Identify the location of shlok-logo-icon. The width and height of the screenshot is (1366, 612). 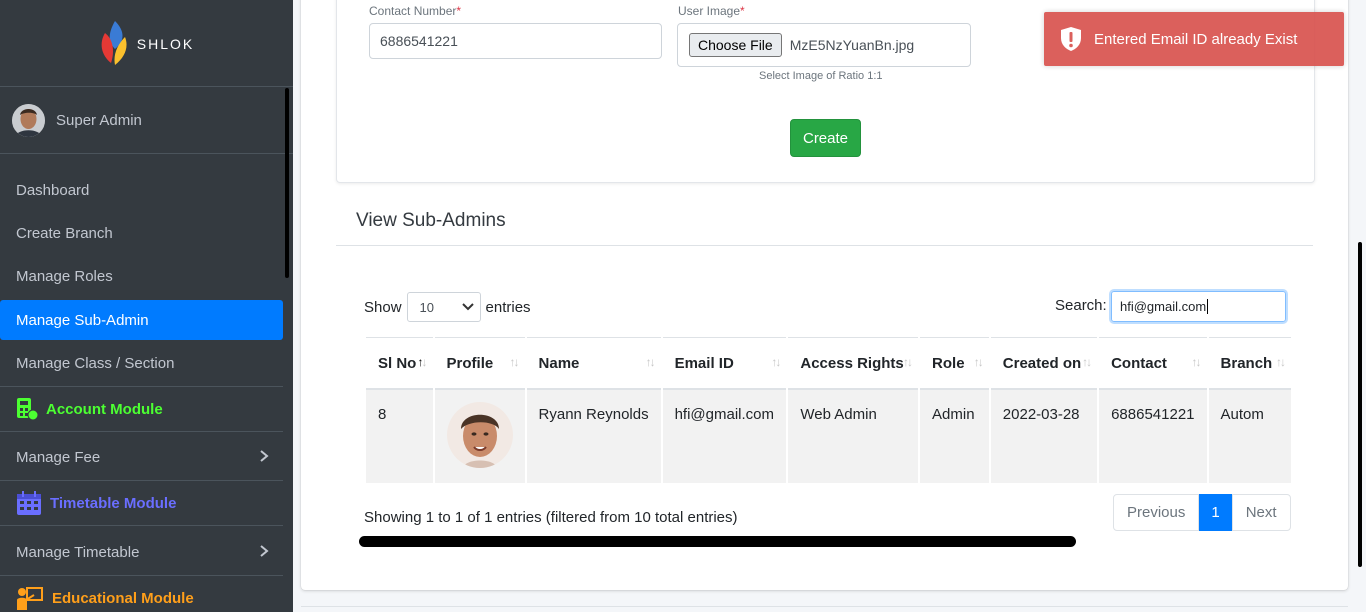
(114, 43).